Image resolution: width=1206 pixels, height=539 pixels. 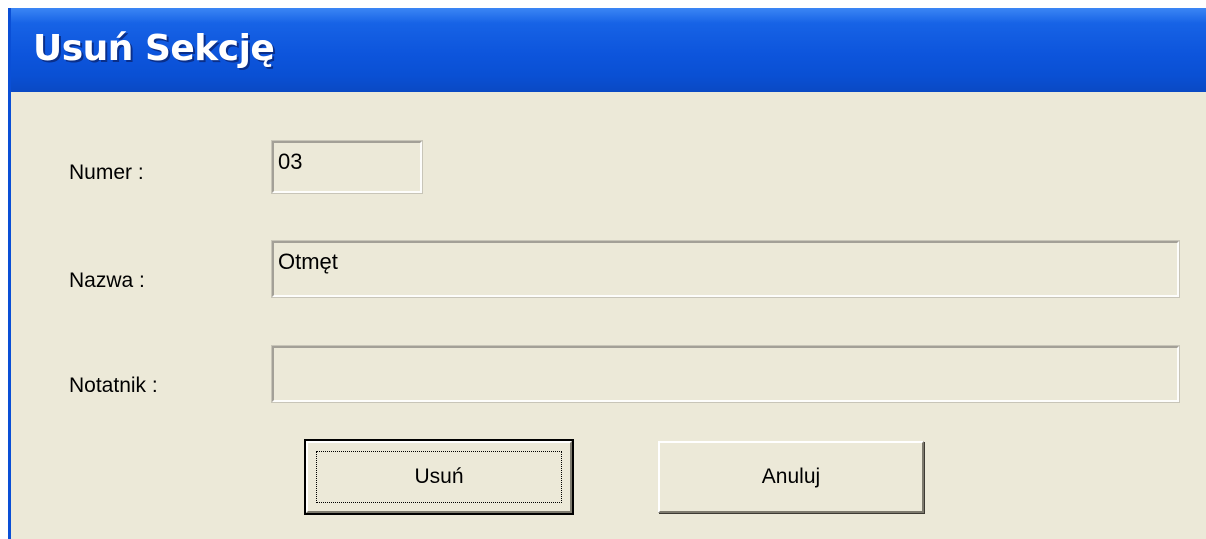 What do you see at coordinates (107, 280) in the screenshot?
I see `nazwa-label: Nazwa :` at bounding box center [107, 280].